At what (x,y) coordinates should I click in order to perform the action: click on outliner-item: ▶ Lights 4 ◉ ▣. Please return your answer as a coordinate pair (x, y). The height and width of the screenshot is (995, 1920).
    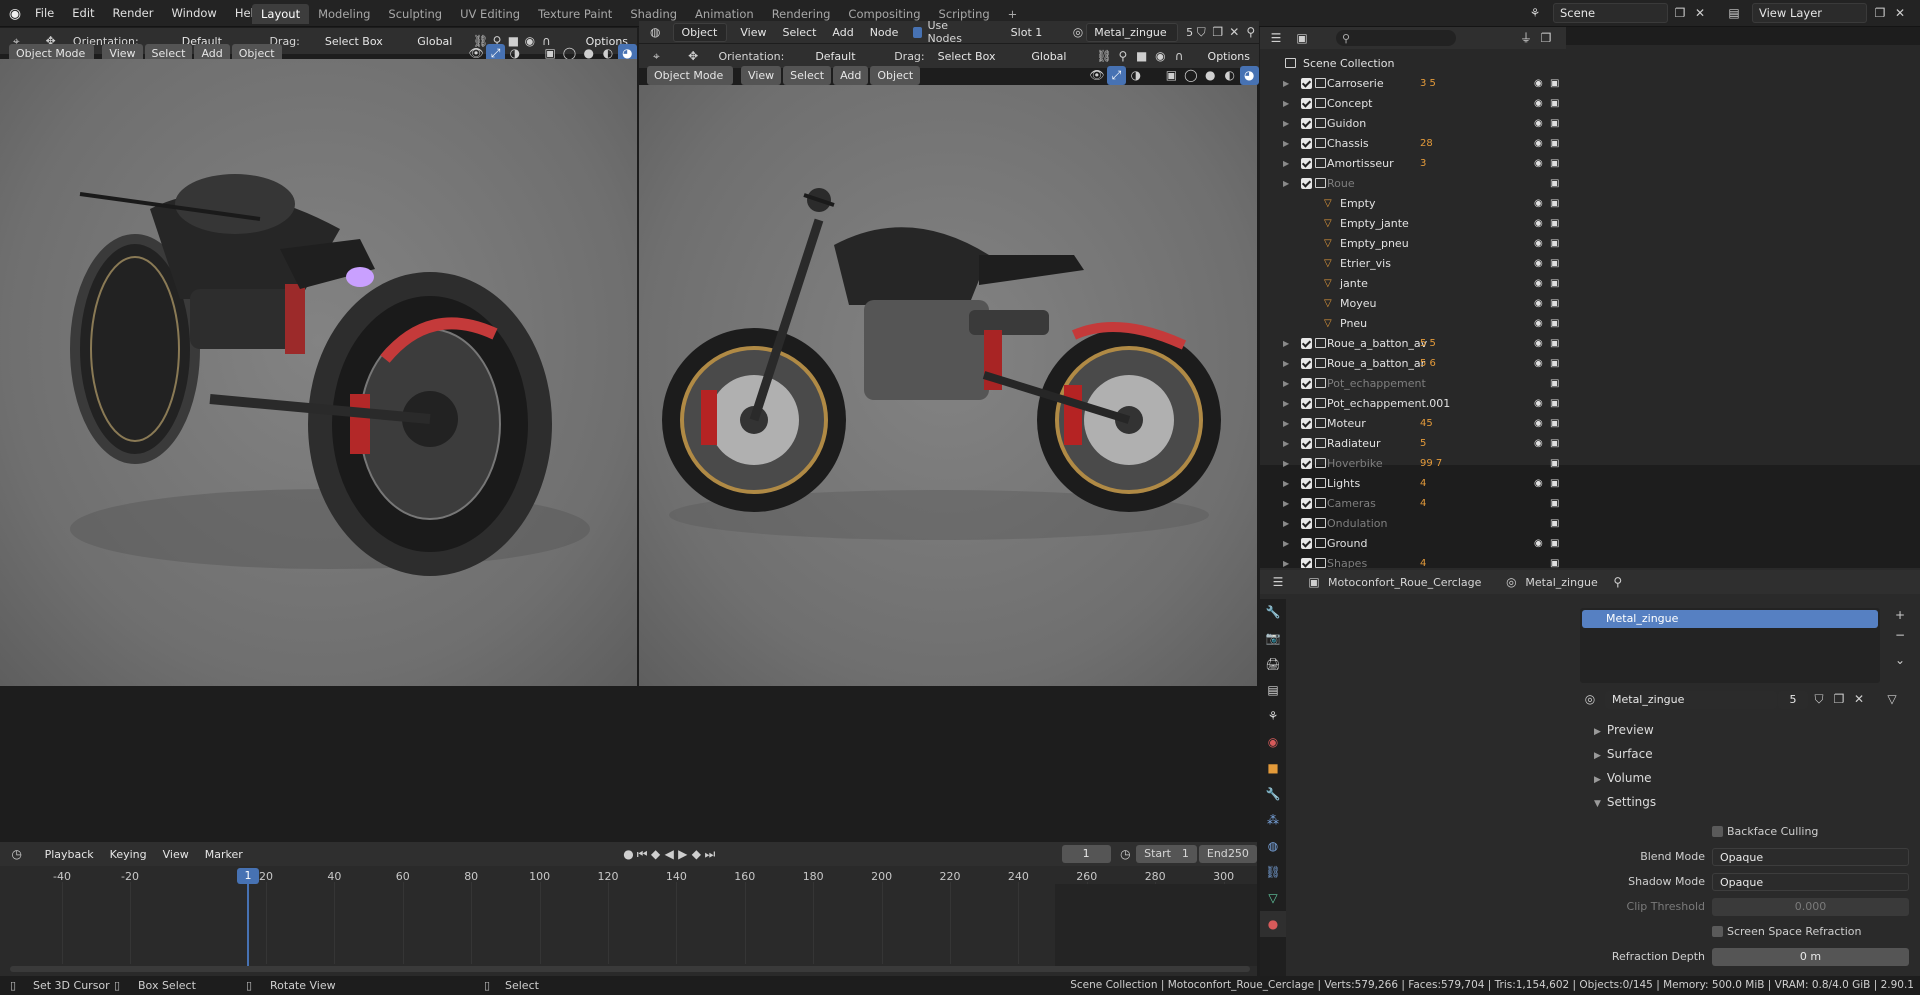
    Looking at the image, I should click on (1413, 483).